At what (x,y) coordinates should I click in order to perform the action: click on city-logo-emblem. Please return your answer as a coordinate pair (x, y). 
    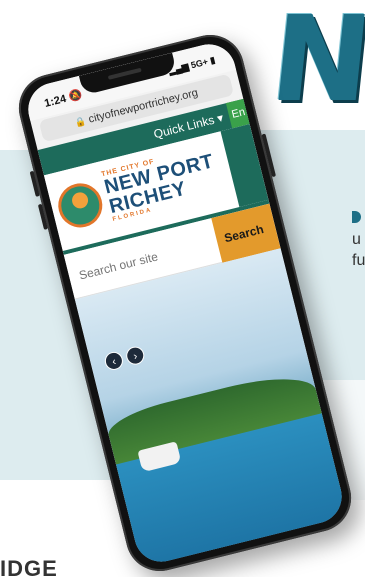
    Looking at the image, I should click on (80, 205).